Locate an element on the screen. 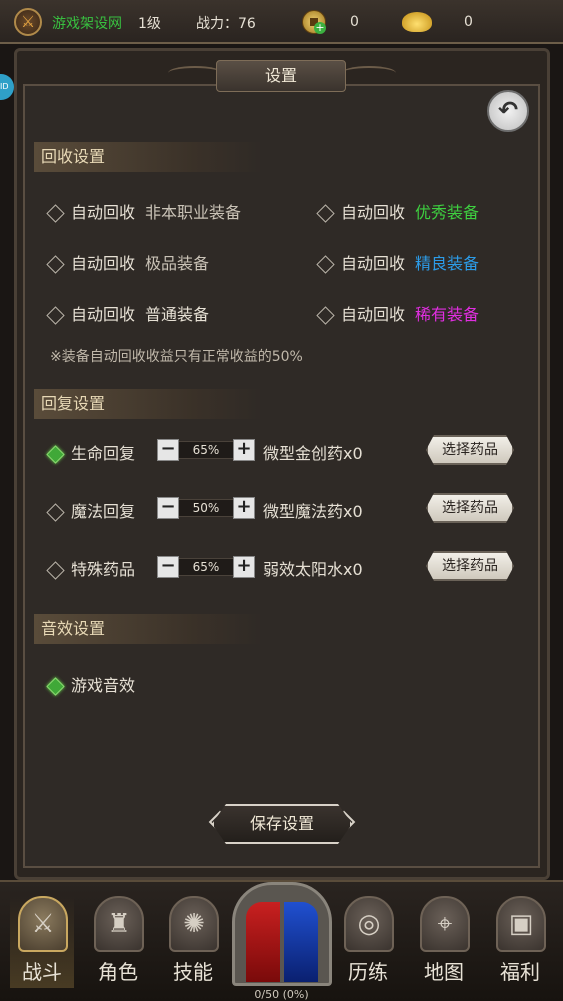  nav-label: 技能 is located at coordinates (193, 972).